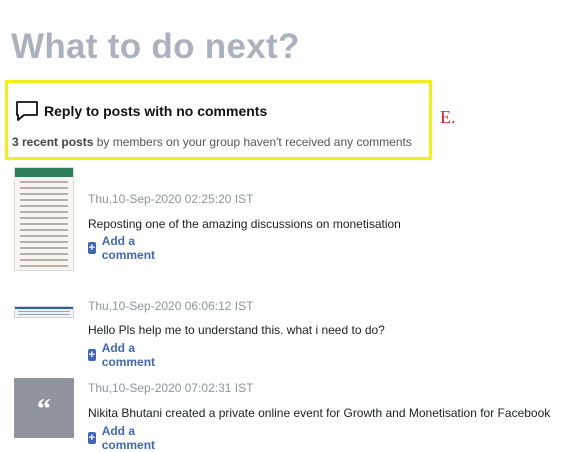  What do you see at coordinates (44, 408) in the screenshot?
I see `quote-icon: “` at bounding box center [44, 408].